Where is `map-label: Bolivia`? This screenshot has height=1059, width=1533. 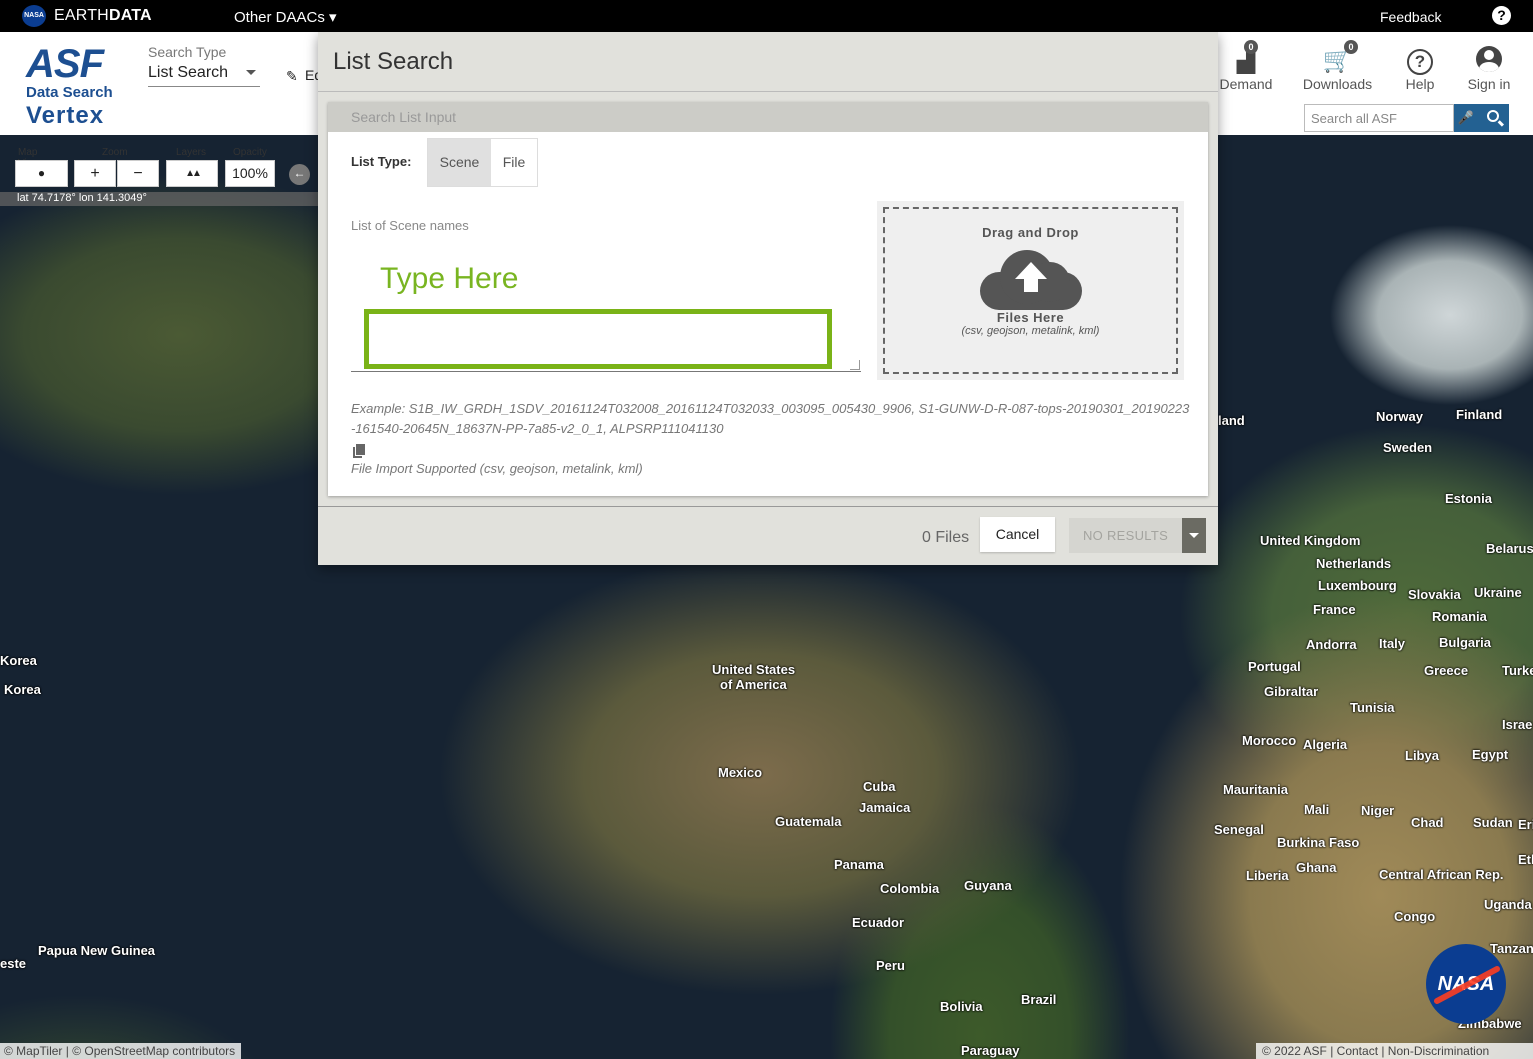 map-label: Bolivia is located at coordinates (961, 1006).